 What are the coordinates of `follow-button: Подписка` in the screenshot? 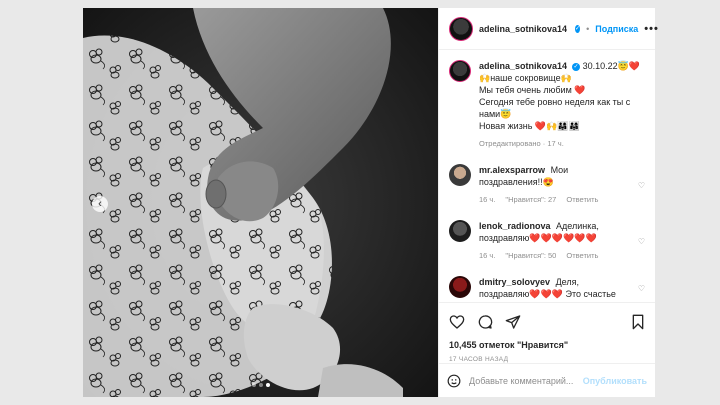 It's located at (616, 29).